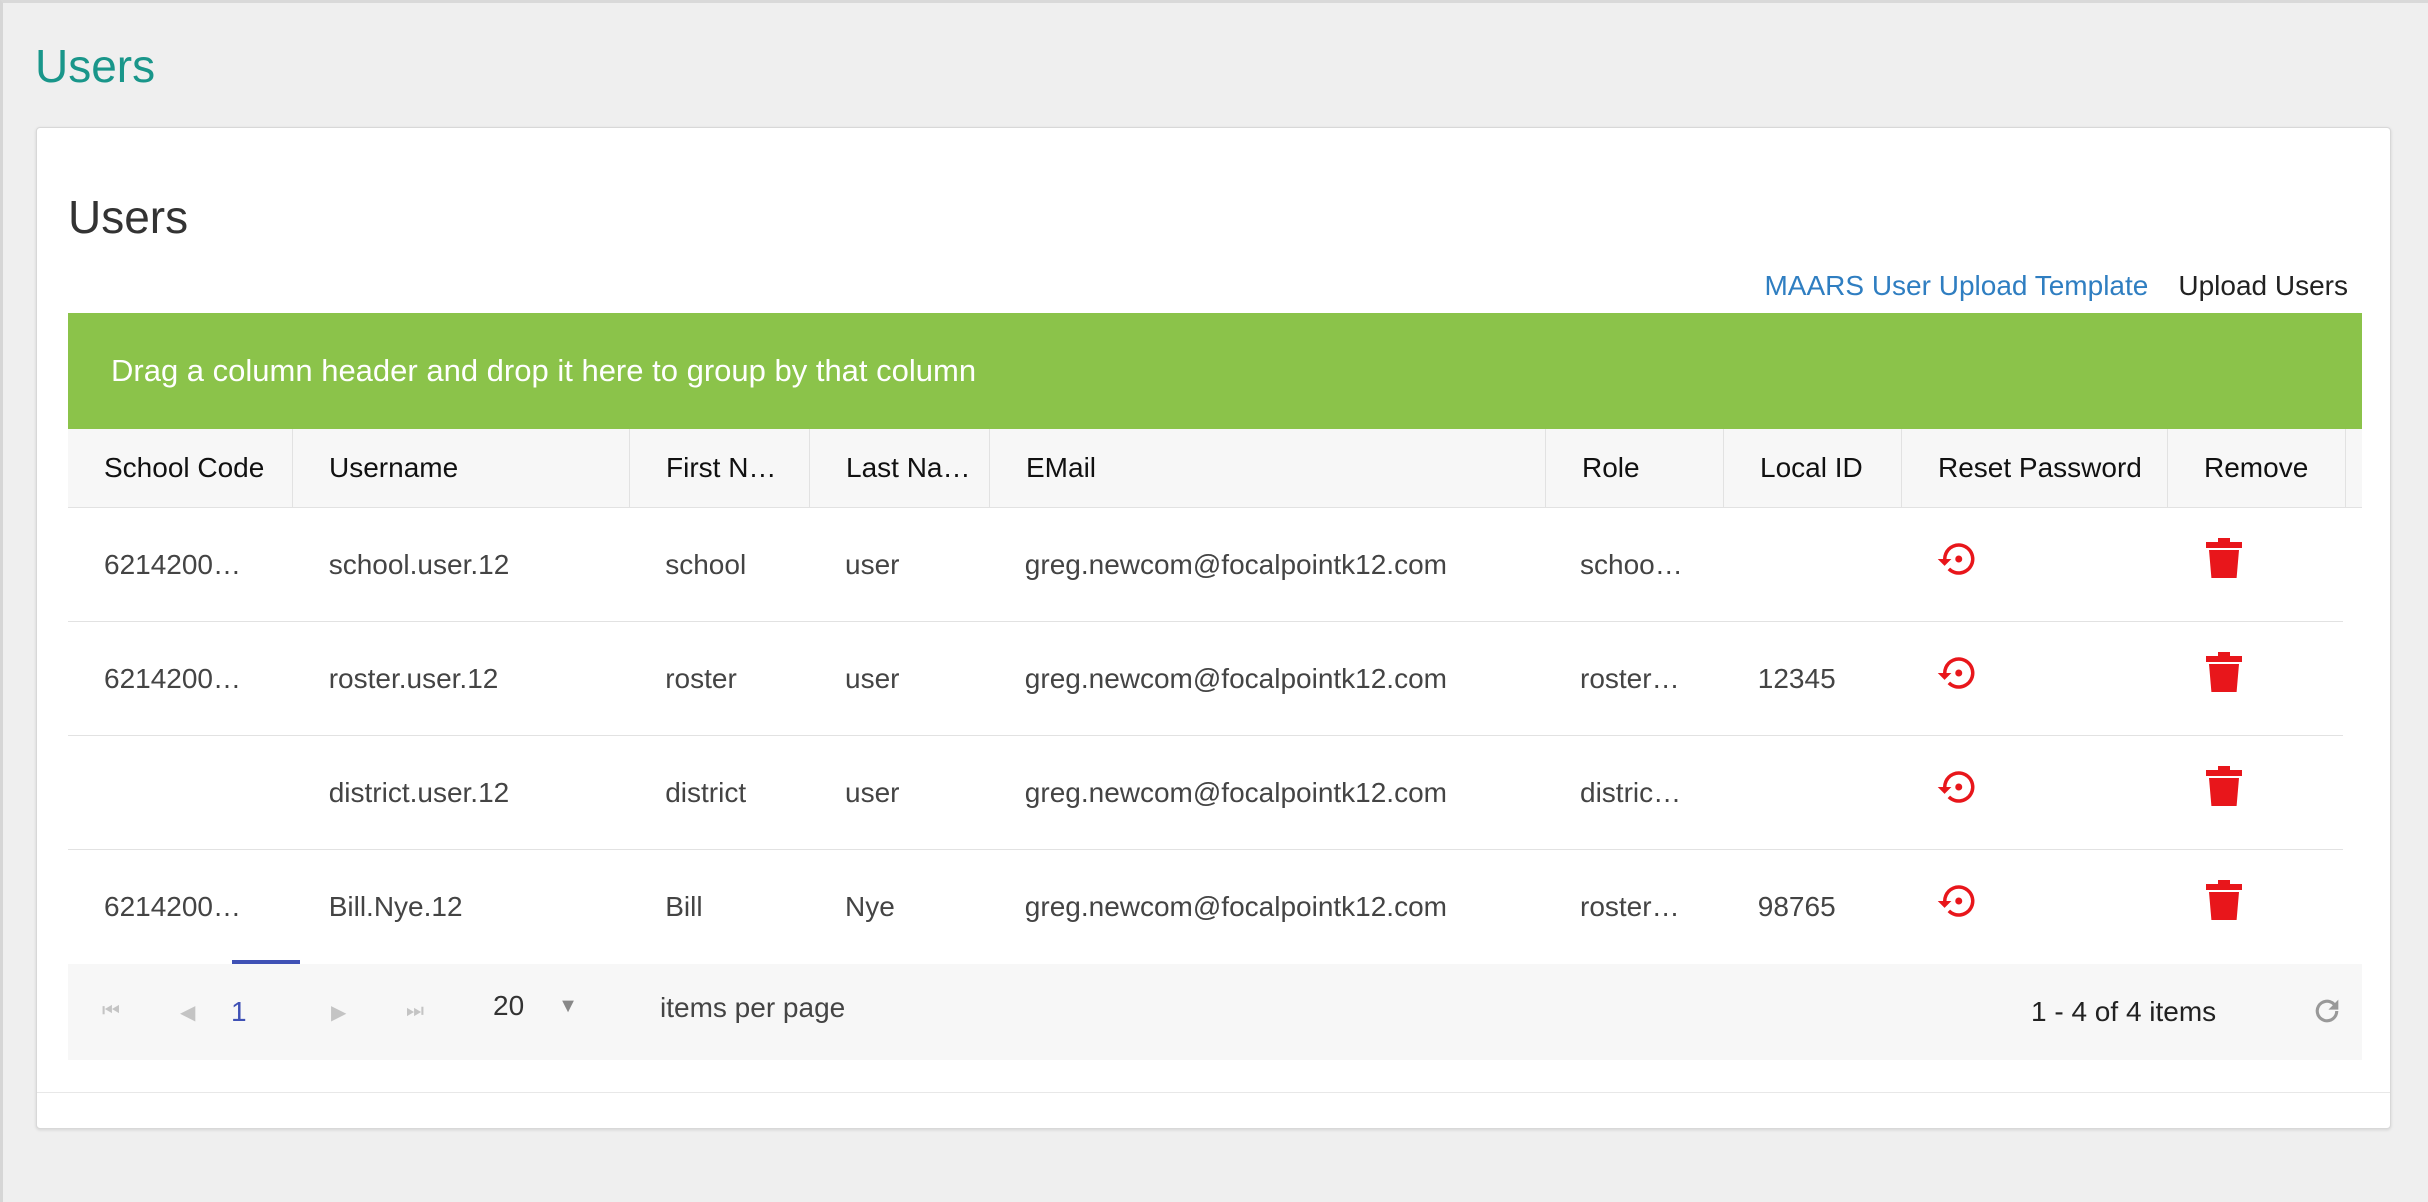 This screenshot has width=2428, height=1202. Describe the element at coordinates (509, 1005) in the screenshot. I see `page-size-value: 20` at that location.